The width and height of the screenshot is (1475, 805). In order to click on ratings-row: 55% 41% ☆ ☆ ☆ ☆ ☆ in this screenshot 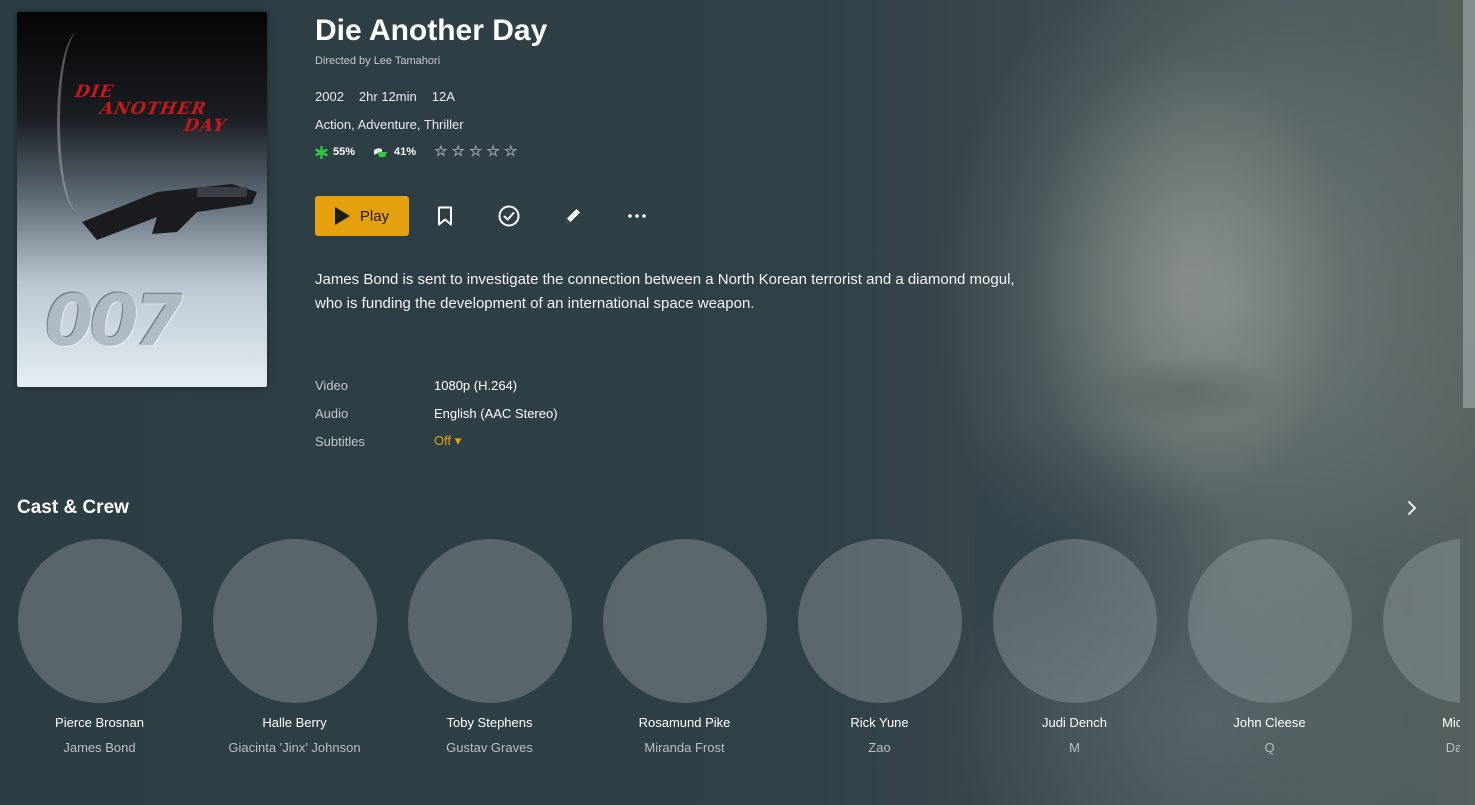, I will do `click(416, 151)`.